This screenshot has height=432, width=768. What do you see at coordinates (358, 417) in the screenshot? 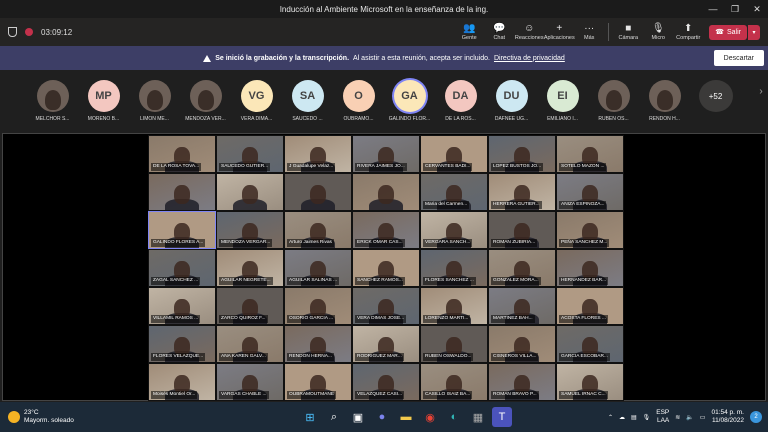
I see `task-view-icon: ▣` at bounding box center [358, 417].